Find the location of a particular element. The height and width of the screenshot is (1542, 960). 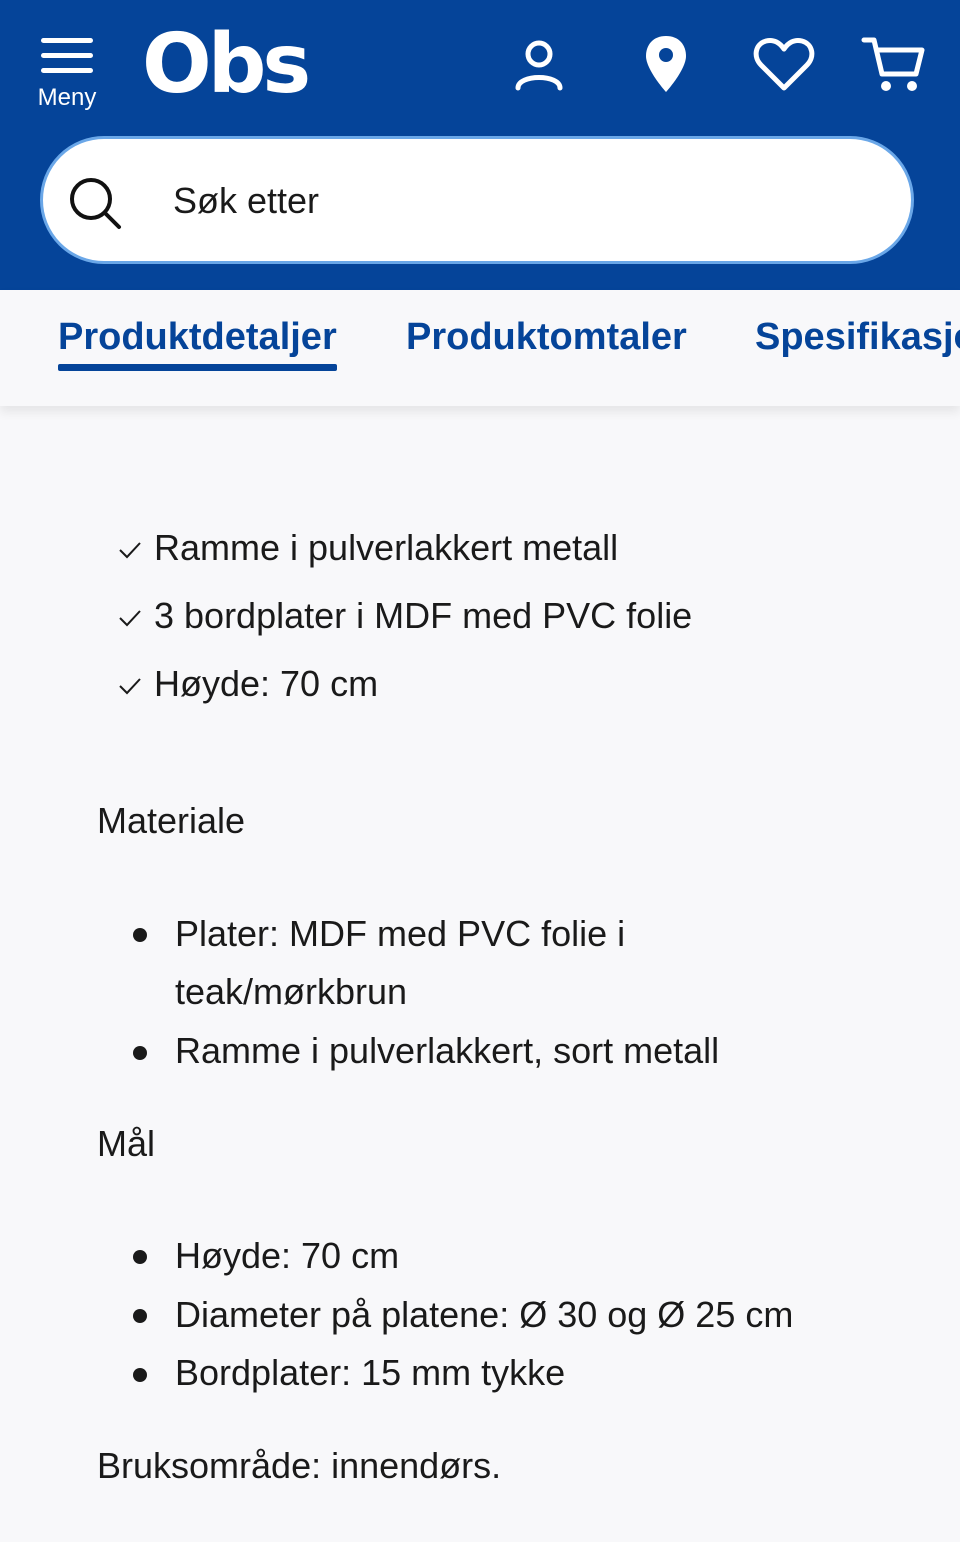

material-heading: Materiale is located at coordinates (171, 820).